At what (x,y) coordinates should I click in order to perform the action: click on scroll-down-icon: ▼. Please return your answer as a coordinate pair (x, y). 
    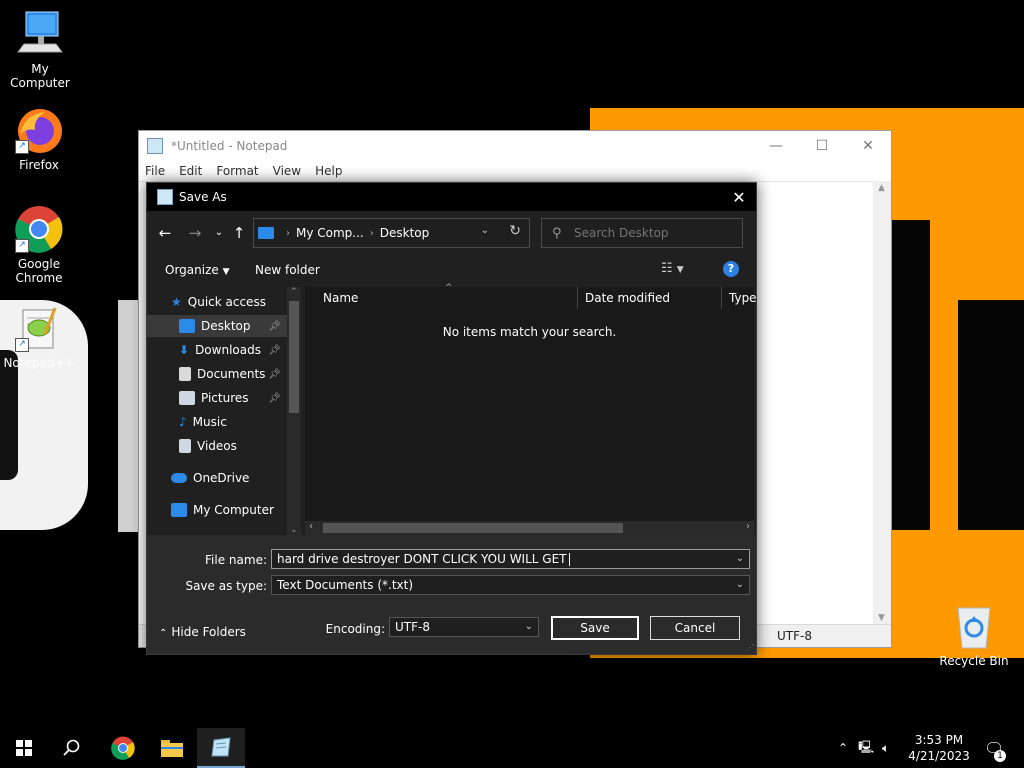
    Looking at the image, I should click on (881, 618).